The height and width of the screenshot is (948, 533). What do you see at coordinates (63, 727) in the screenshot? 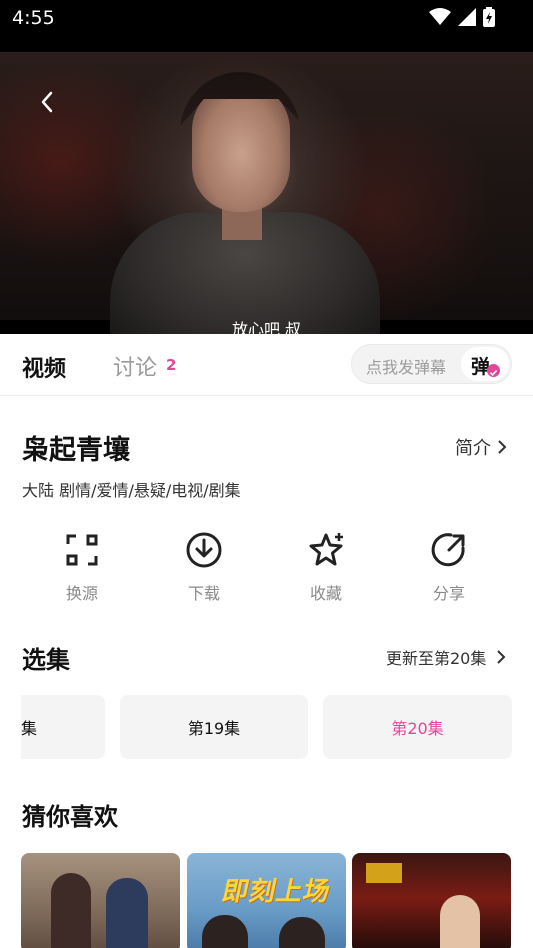
I see `episode-card: 集` at bounding box center [63, 727].